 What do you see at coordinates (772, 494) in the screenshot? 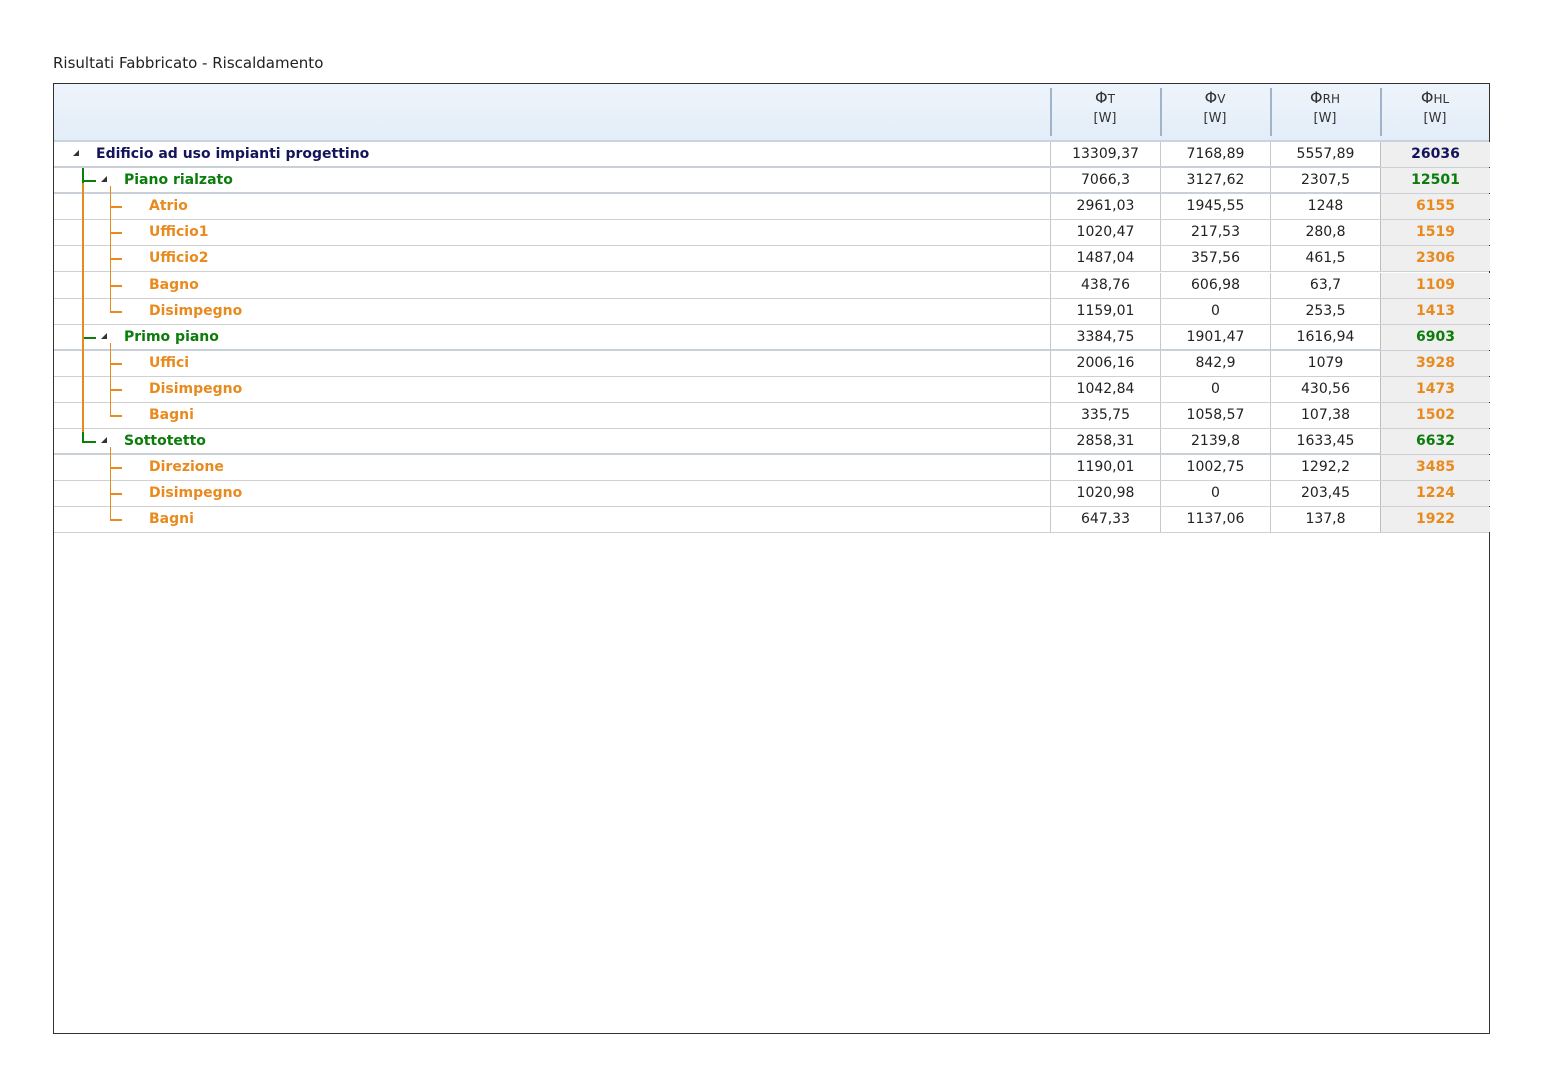
I see `tree-row-room: Disimpegno 1020,98 0 203,45 1224` at bounding box center [772, 494].